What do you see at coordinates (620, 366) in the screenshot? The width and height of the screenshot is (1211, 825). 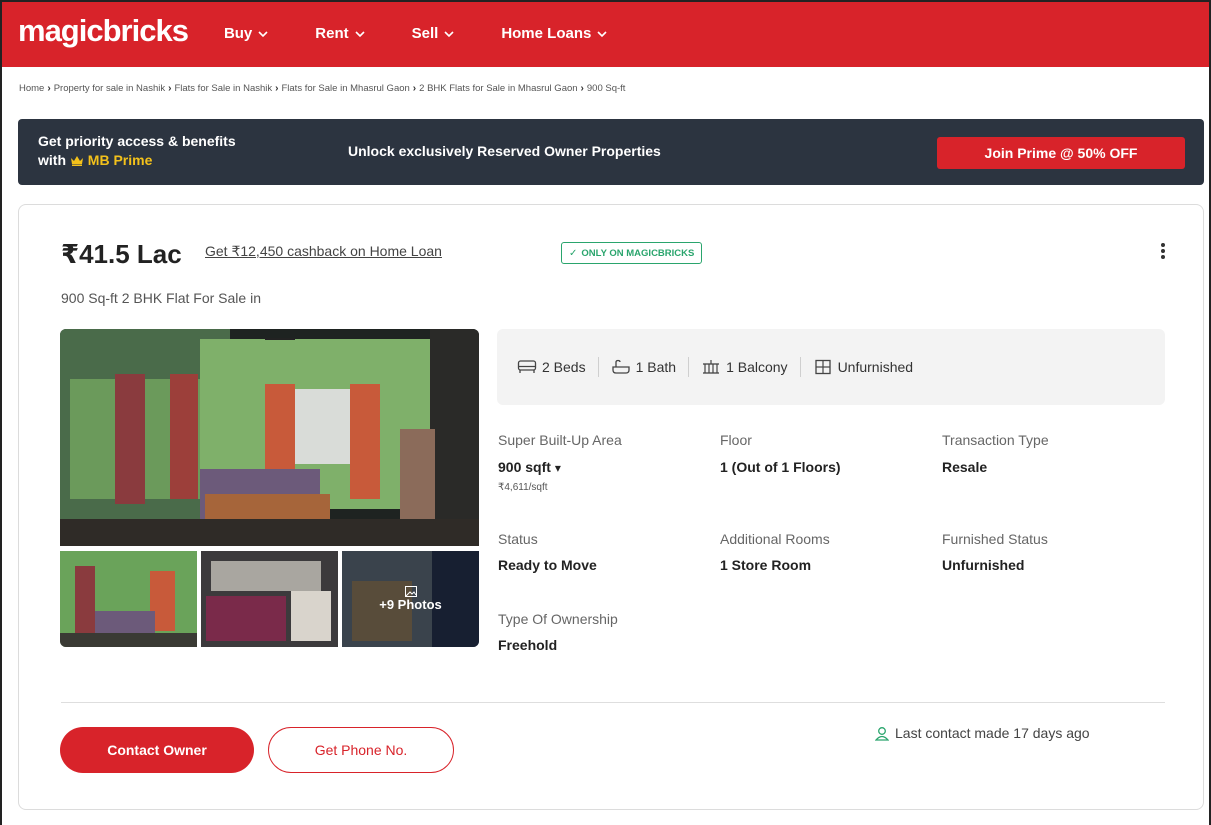 I see `bathtub-icon` at bounding box center [620, 366].